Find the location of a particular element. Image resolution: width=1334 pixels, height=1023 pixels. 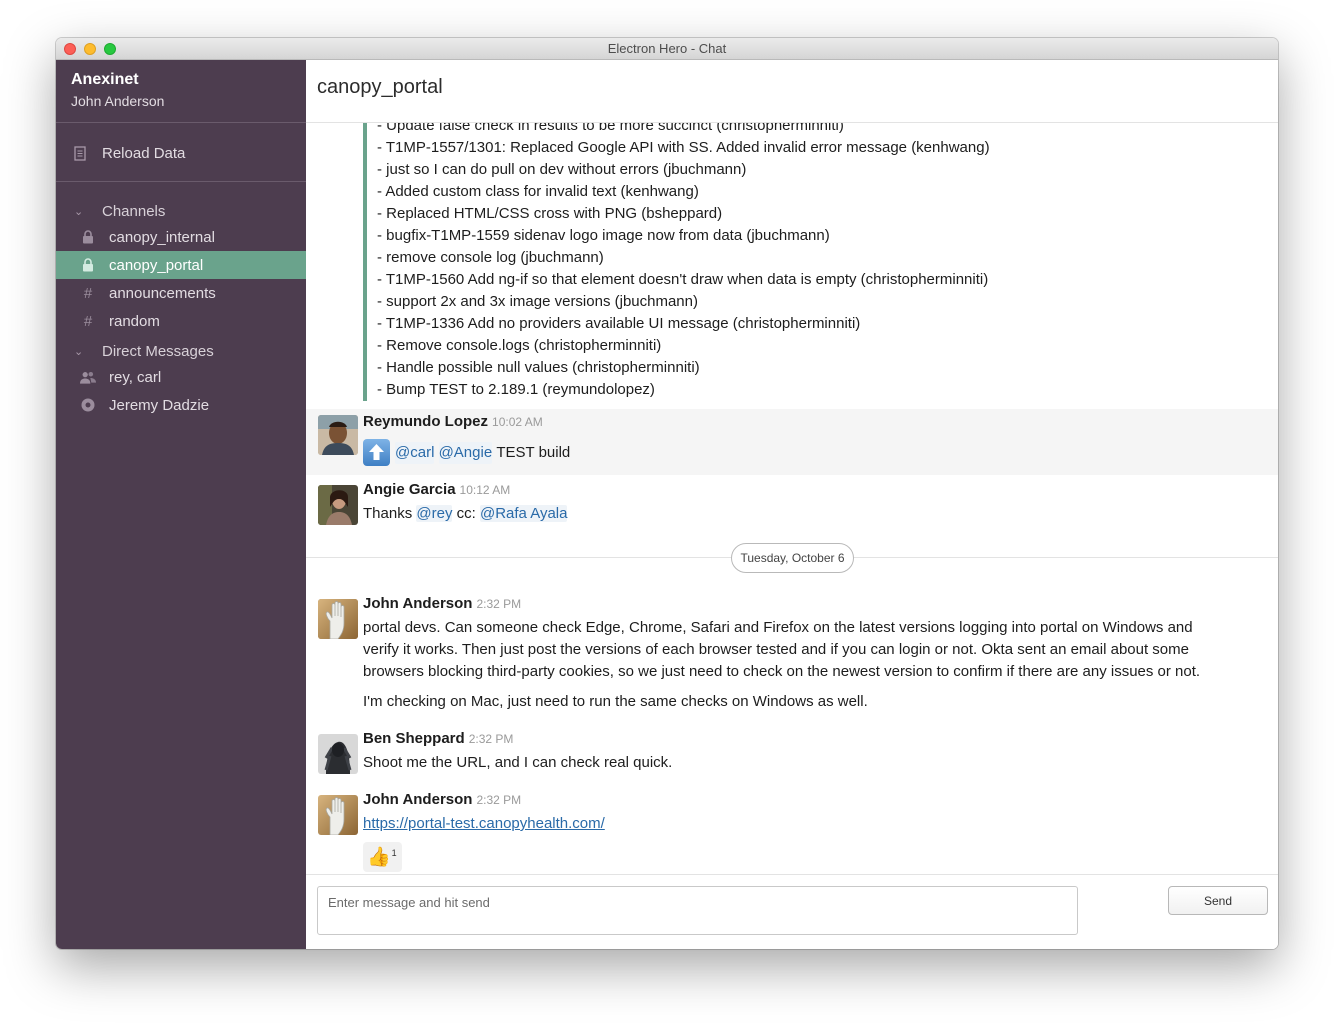

reload-data-label: Reload Data is located at coordinates (144, 153).